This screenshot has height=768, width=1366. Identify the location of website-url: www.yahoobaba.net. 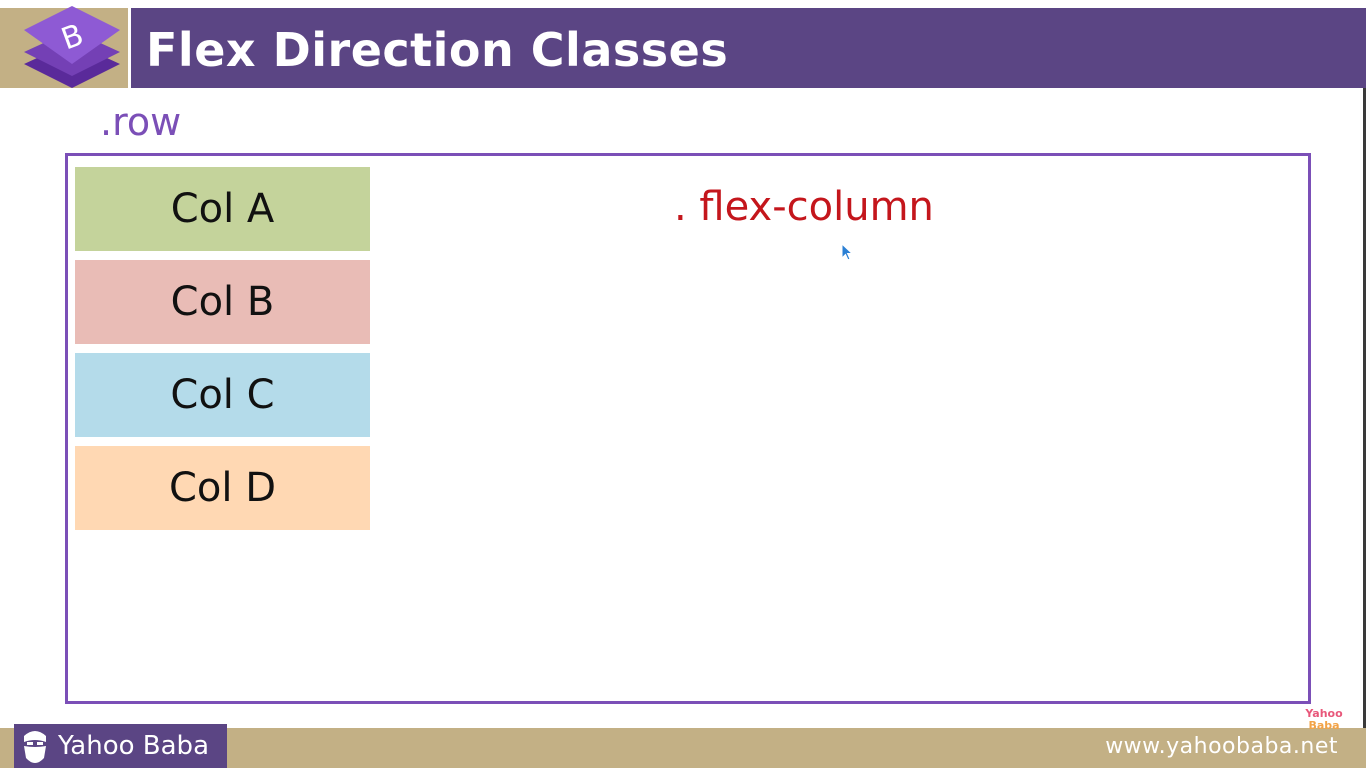
(1221, 746).